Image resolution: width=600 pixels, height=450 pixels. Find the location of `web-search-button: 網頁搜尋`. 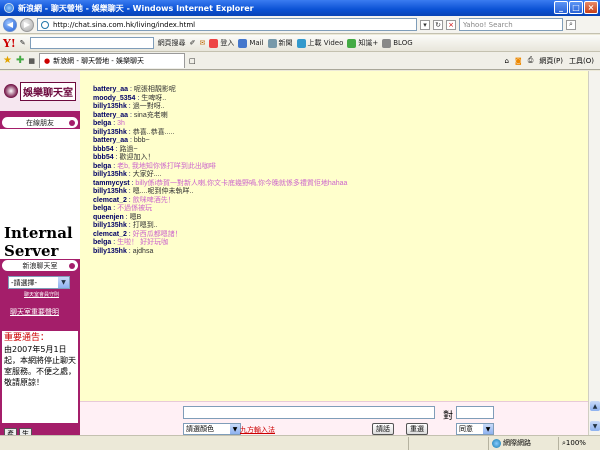

web-search-button: 網頁搜尋 is located at coordinates (172, 43).